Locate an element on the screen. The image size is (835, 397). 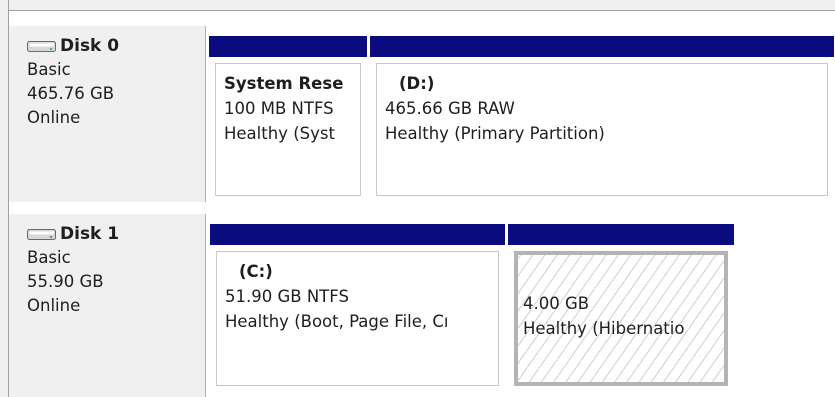
partition-body-selected: 4.00 GB Healthy (Hibernatio is located at coordinates (621, 318).